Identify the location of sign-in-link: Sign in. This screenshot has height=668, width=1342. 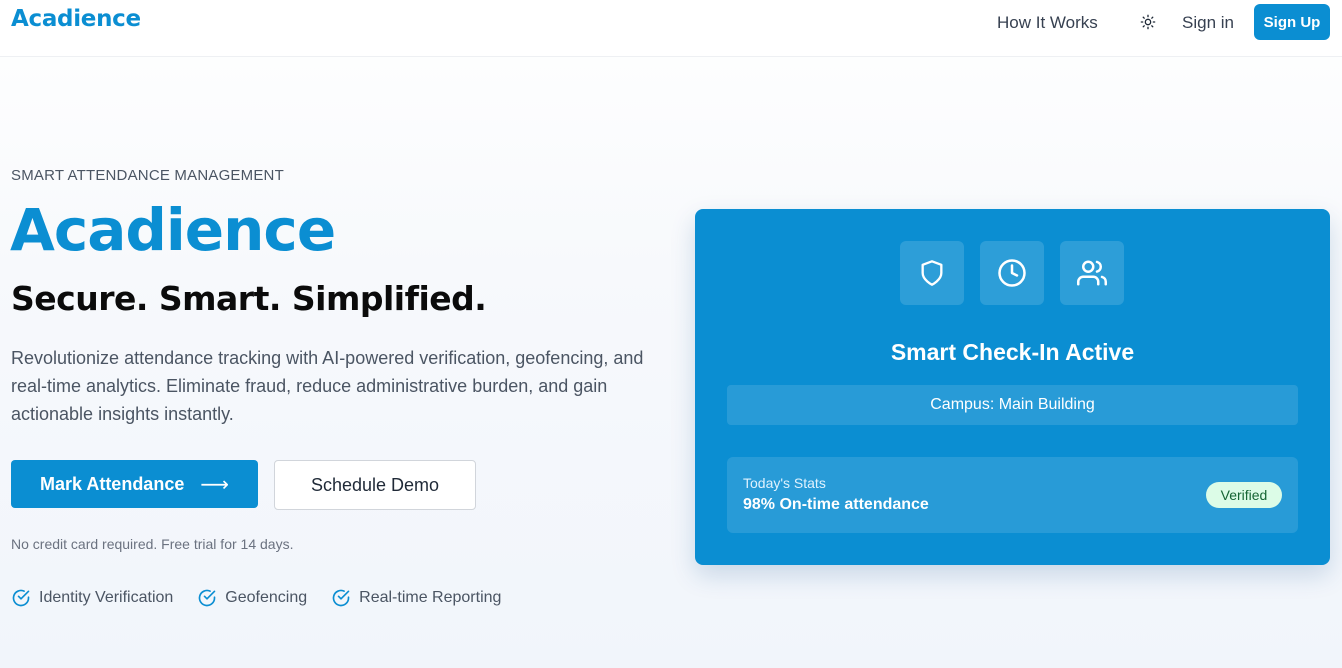
(1208, 23).